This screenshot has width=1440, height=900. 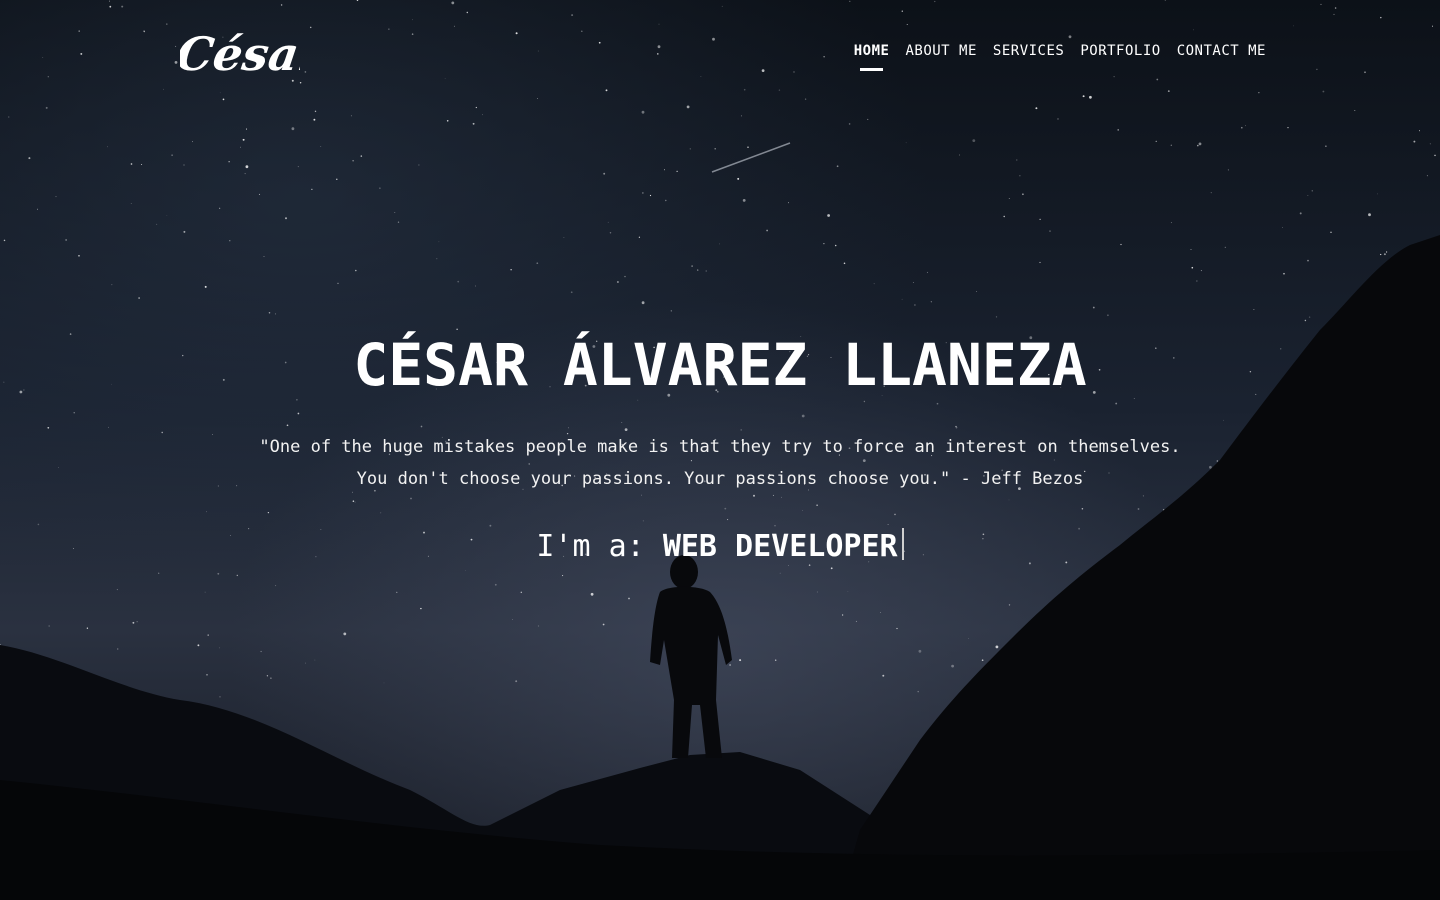 I want to click on role-prefix: I'm a:, so click(x=590, y=546).